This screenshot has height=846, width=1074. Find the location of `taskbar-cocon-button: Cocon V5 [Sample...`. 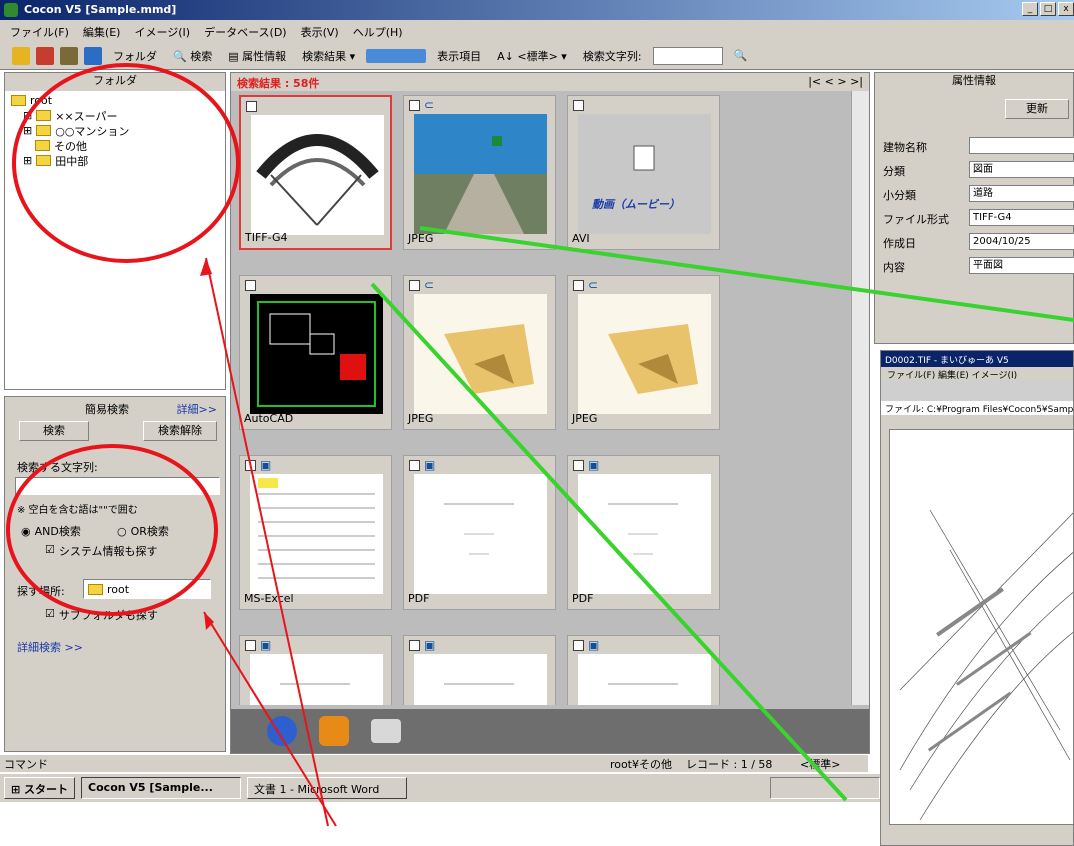

taskbar-cocon-button: Cocon V5 [Sample... is located at coordinates (161, 788).